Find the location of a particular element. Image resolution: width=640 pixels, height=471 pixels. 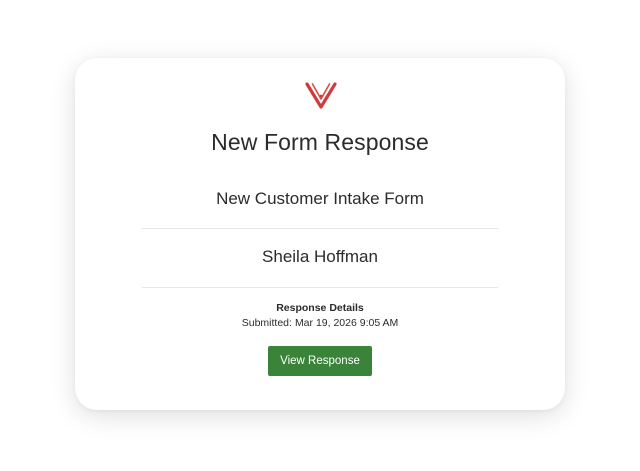

divider-top is located at coordinates (320, 228).